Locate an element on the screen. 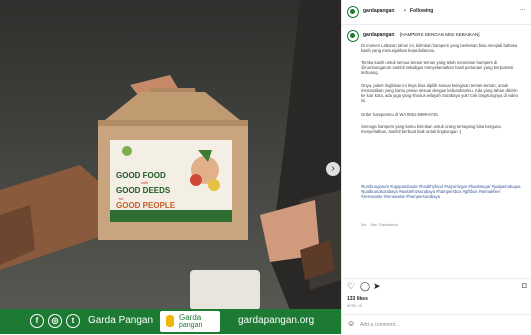 The image size is (531, 335). post-actions: ♡ ◯ ➤ ⌑ 133 likes APRIL 15 is located at coordinates (436, 293).